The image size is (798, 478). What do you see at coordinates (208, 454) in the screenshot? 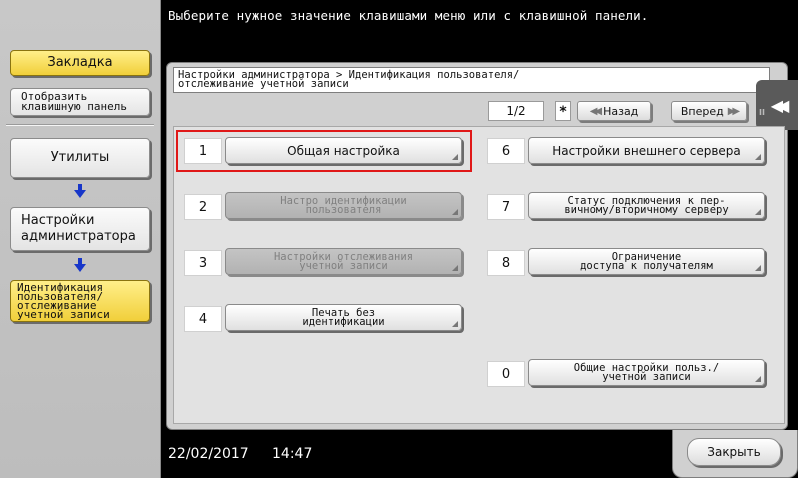
I see `date-display: 22/02/2017` at bounding box center [208, 454].